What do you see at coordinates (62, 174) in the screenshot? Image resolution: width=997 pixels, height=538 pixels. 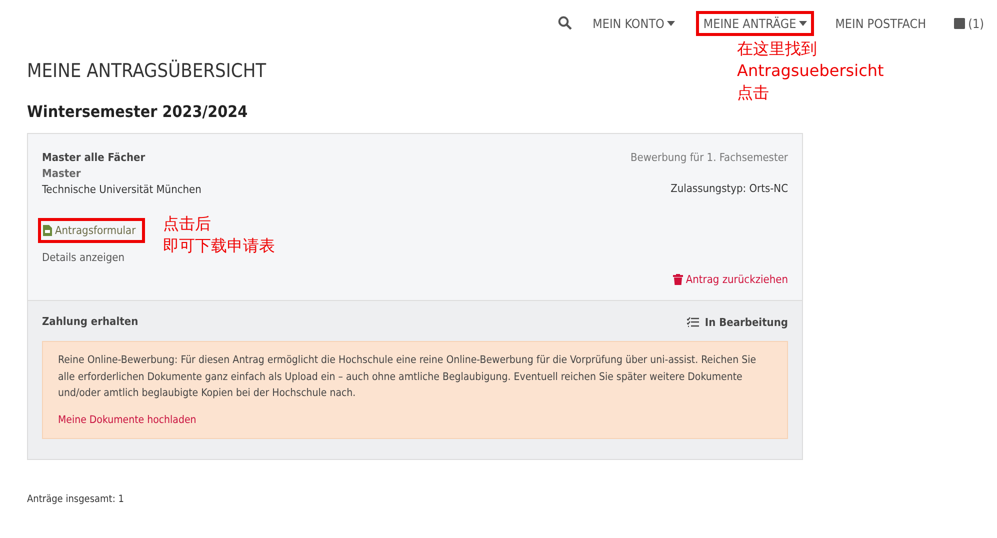 I see `degree-label: Master` at bounding box center [62, 174].